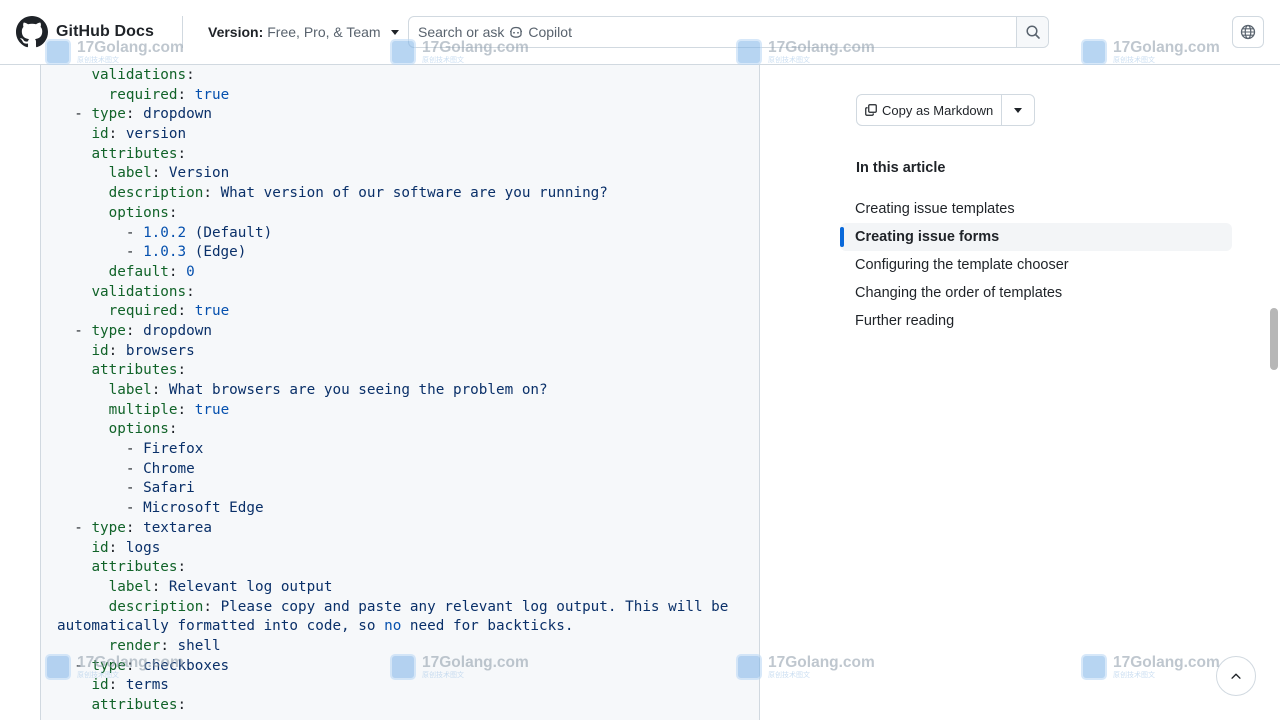 The height and width of the screenshot is (720, 1280). What do you see at coordinates (203, 508) in the screenshot?
I see `code-token: Microsoft Edge` at bounding box center [203, 508].